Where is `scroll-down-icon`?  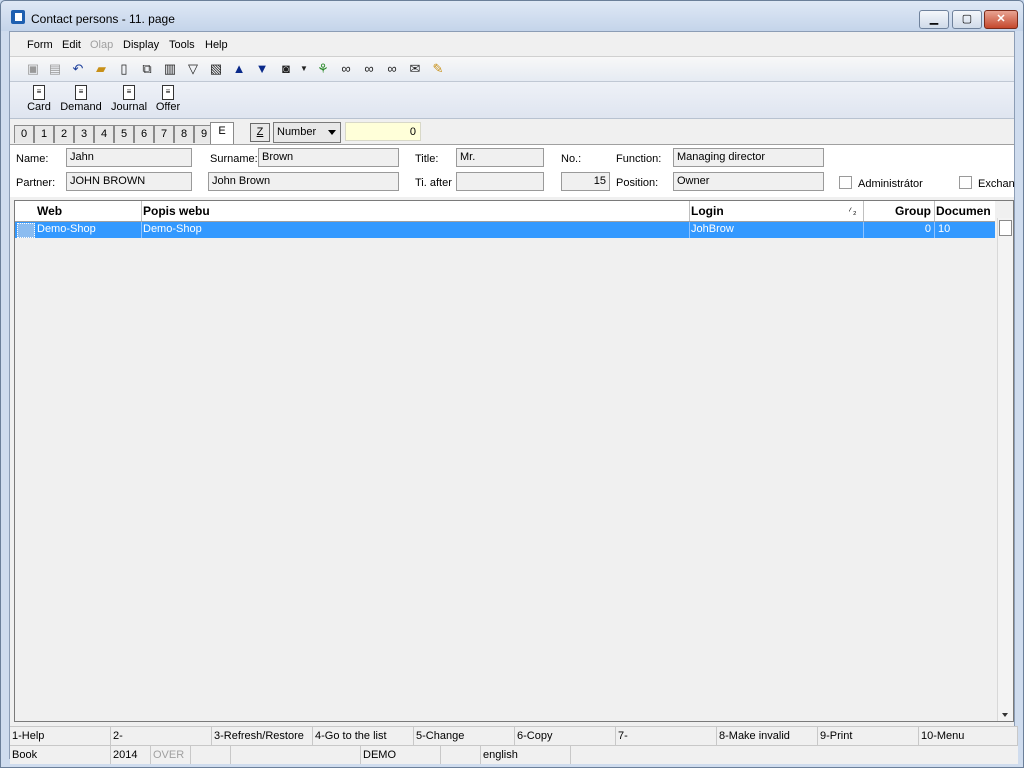 scroll-down-icon is located at coordinates (1005, 715).